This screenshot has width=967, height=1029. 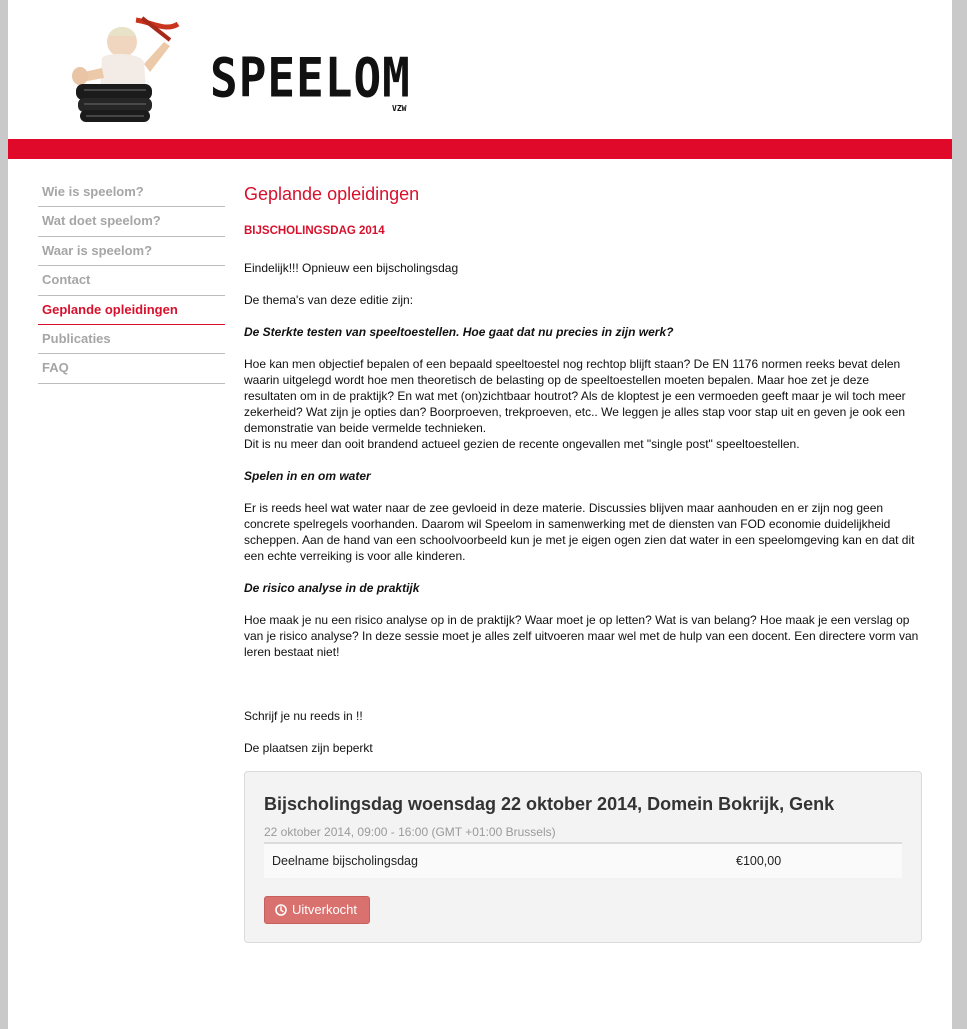 I want to click on sold-out-button: Uitverkocht, so click(x=317, y=910).